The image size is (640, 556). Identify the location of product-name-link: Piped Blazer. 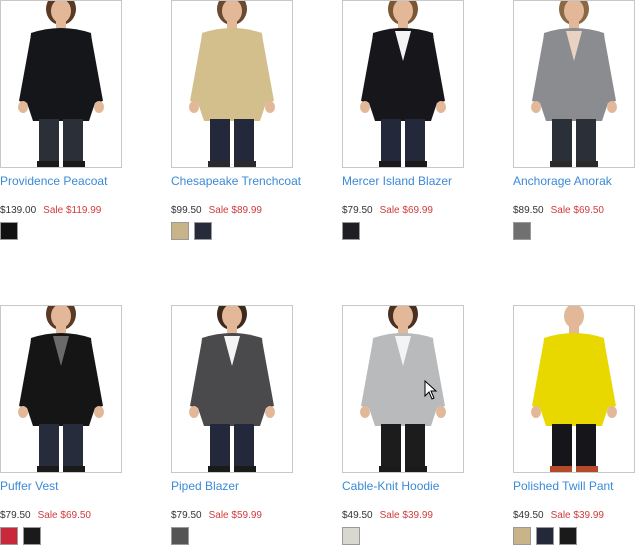
(205, 486).